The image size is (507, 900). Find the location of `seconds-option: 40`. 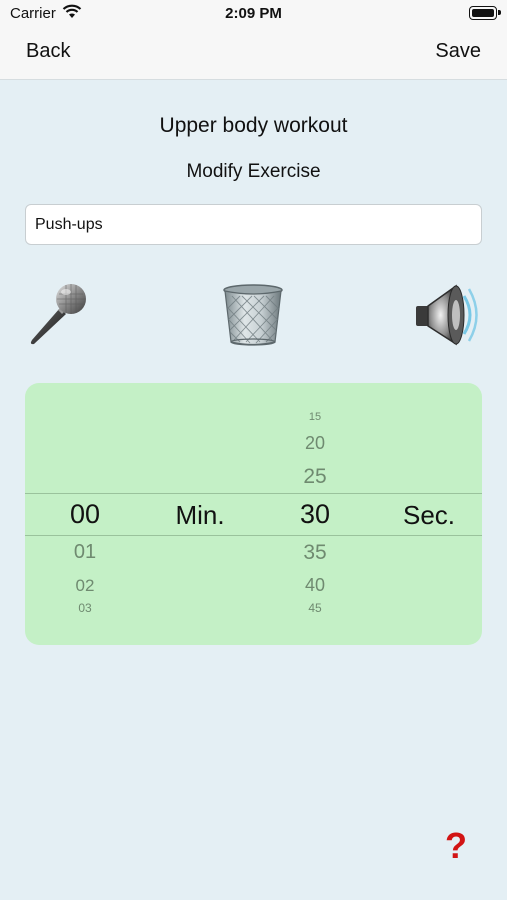

seconds-option: 40 is located at coordinates (315, 585).